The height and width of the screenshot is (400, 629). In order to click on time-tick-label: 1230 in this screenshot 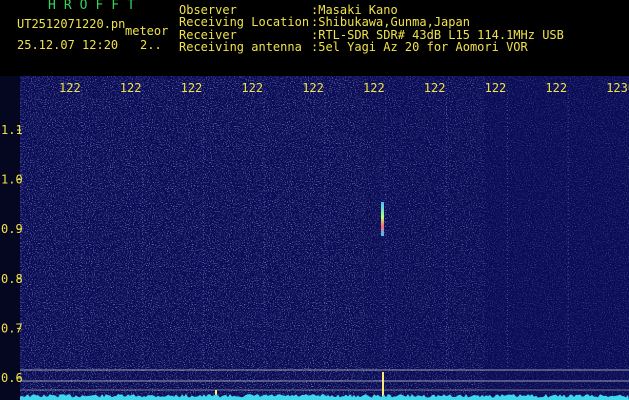, I will do `click(617, 88)`.